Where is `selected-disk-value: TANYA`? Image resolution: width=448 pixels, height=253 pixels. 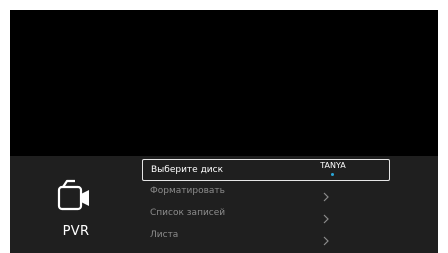 selected-disk-value: TANYA is located at coordinates (333, 168).